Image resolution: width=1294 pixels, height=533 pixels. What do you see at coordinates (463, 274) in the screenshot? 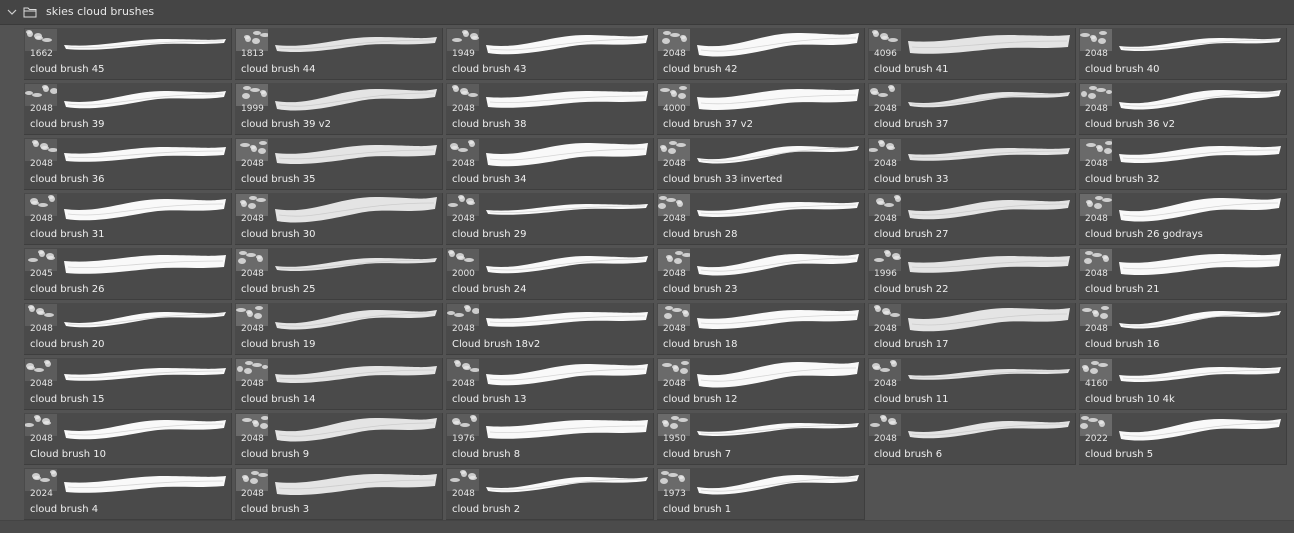
I see `brush-size: 2000` at bounding box center [463, 274].